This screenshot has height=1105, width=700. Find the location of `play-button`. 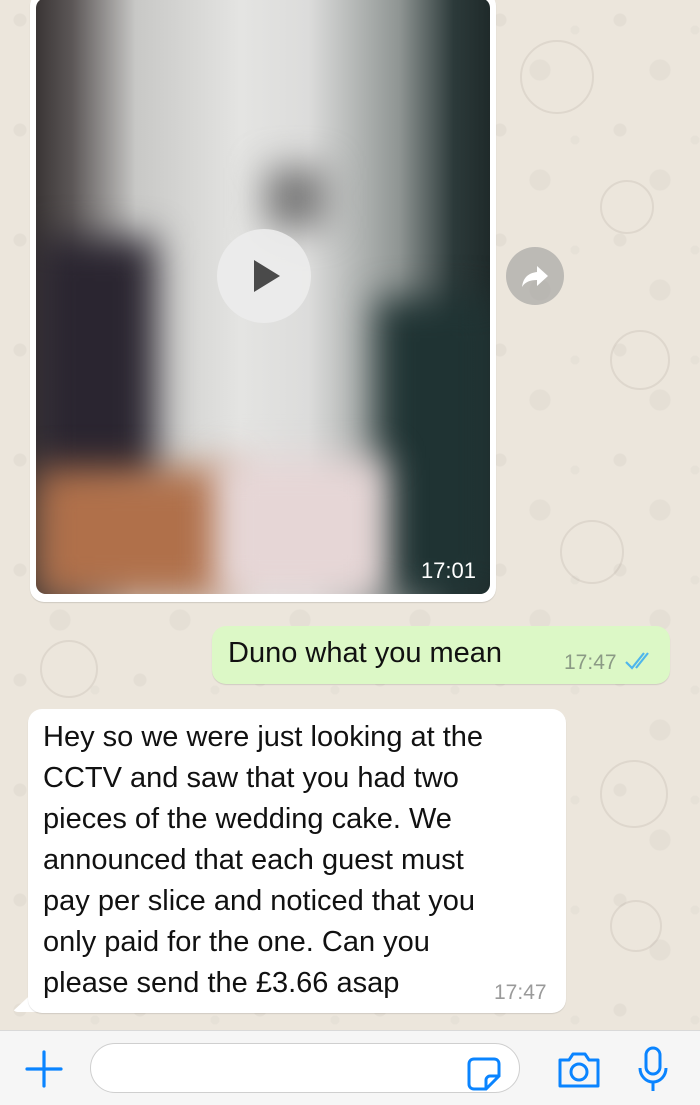

play-button is located at coordinates (264, 276).